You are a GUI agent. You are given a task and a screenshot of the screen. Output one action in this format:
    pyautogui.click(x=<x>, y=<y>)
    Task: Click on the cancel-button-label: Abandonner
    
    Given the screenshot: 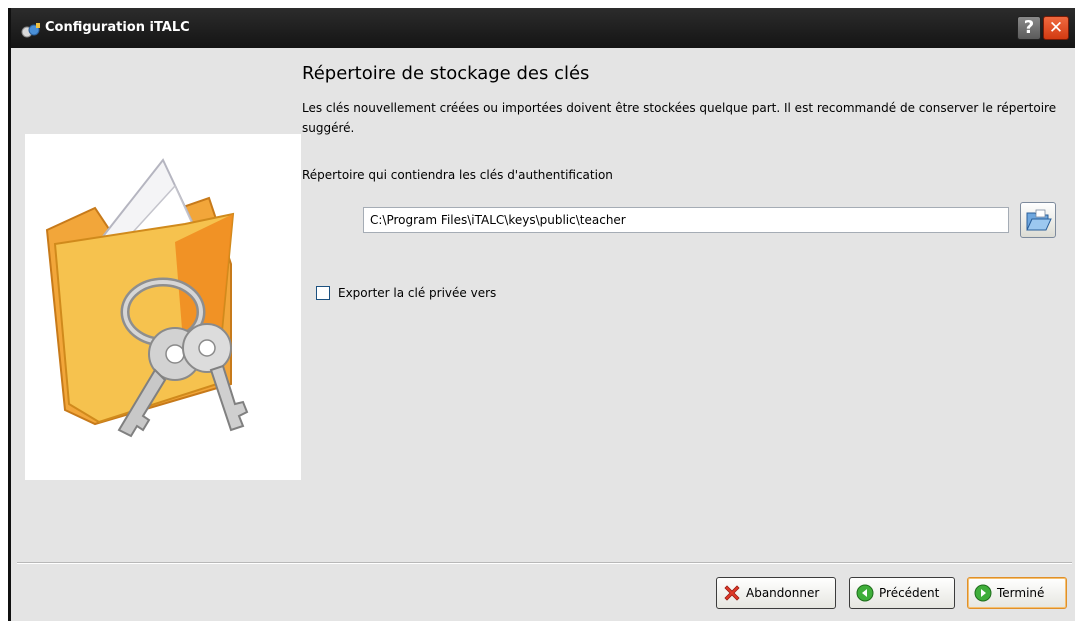 What is the action you would take?
    pyautogui.click(x=783, y=593)
    